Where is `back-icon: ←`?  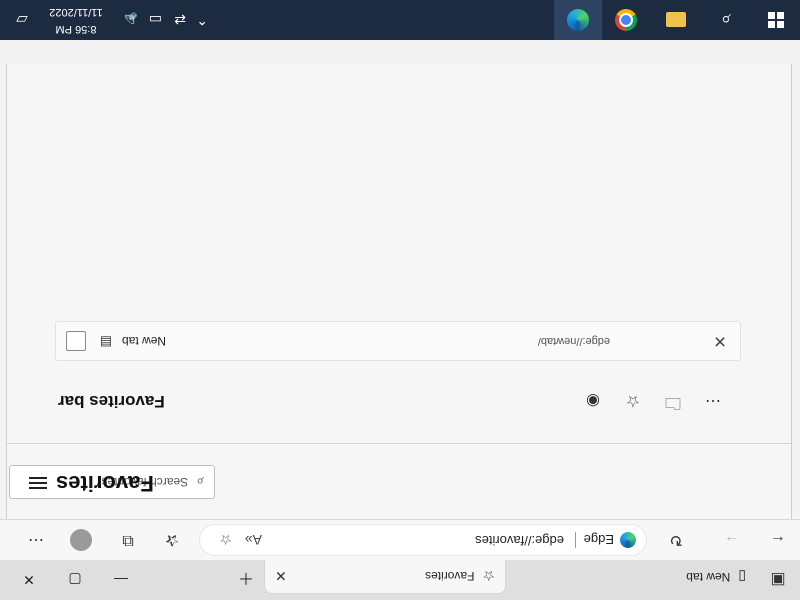
back-icon: ← is located at coordinates (778, 540).